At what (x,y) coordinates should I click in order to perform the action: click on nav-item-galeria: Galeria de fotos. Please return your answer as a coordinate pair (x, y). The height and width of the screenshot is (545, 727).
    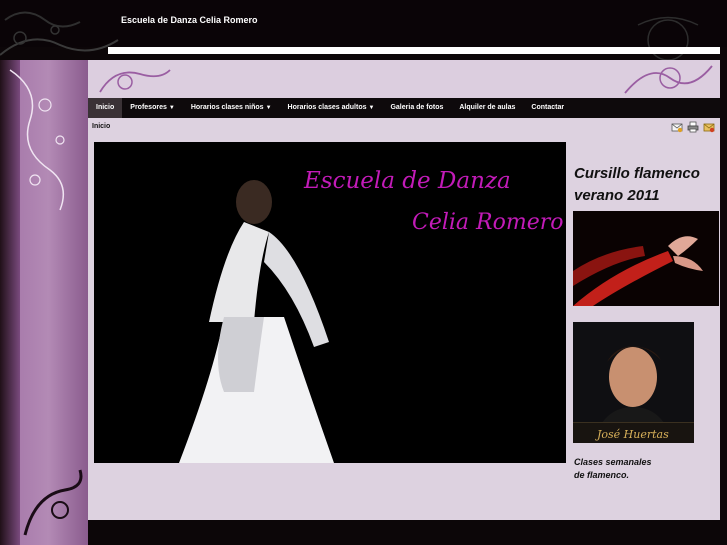
    Looking at the image, I should click on (416, 108).